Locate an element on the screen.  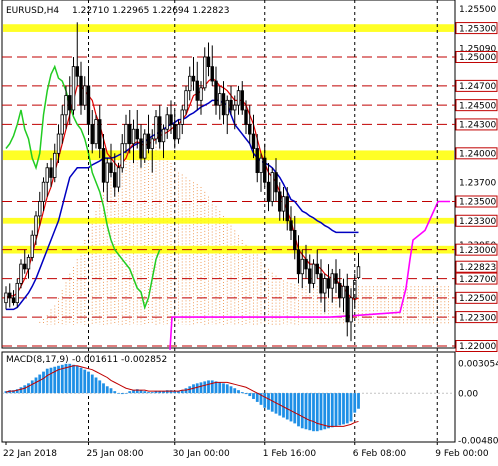
macd-tick-label: 0.00 is located at coordinates (468, 394).